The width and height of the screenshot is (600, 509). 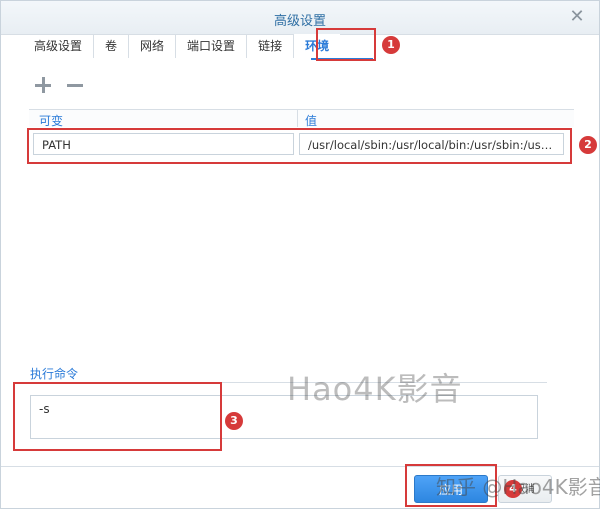 I want to click on annotation-box-environment-tab, so click(x=346, y=44).